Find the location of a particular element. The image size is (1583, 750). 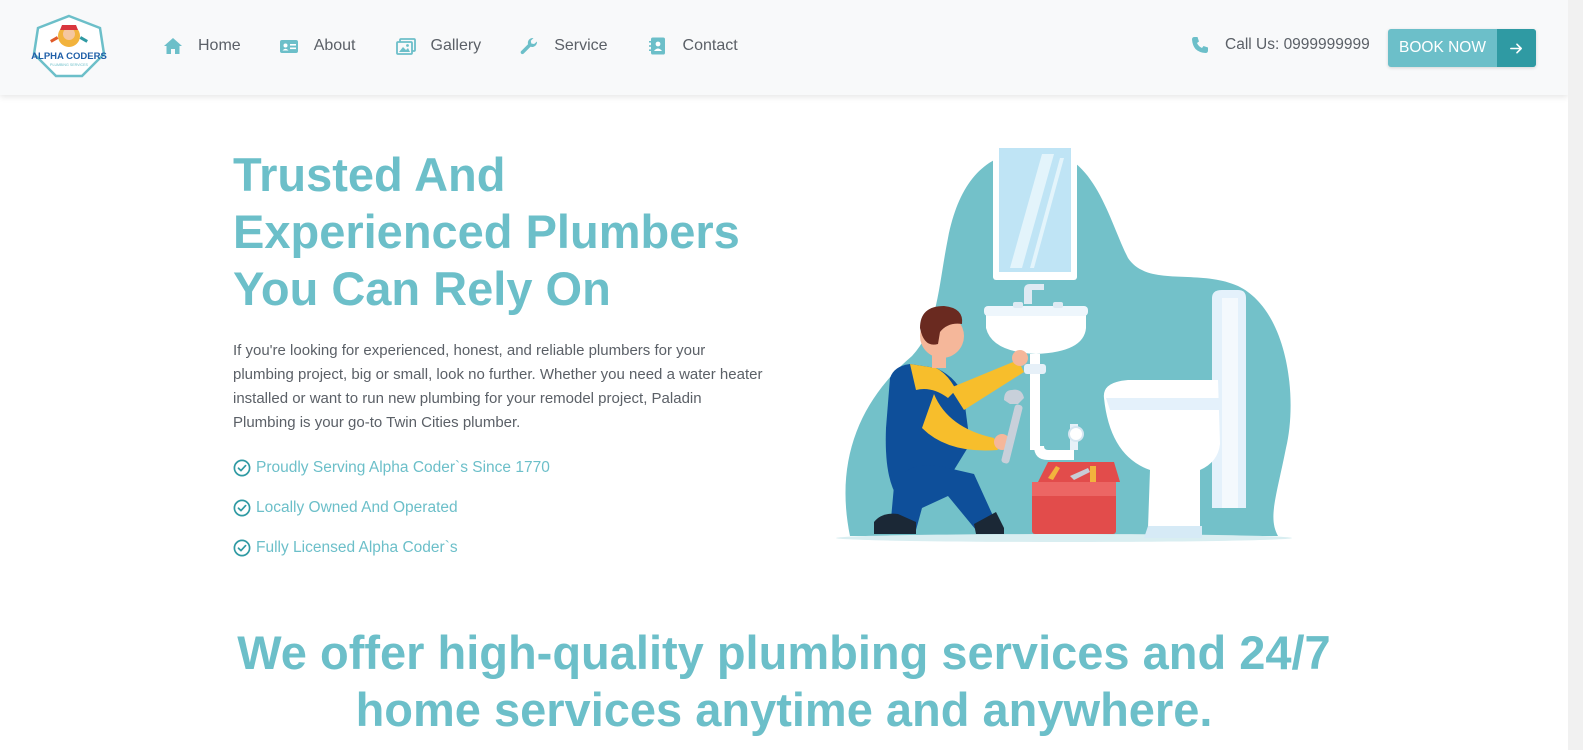

nav-item-label: Service is located at coordinates (581, 45).